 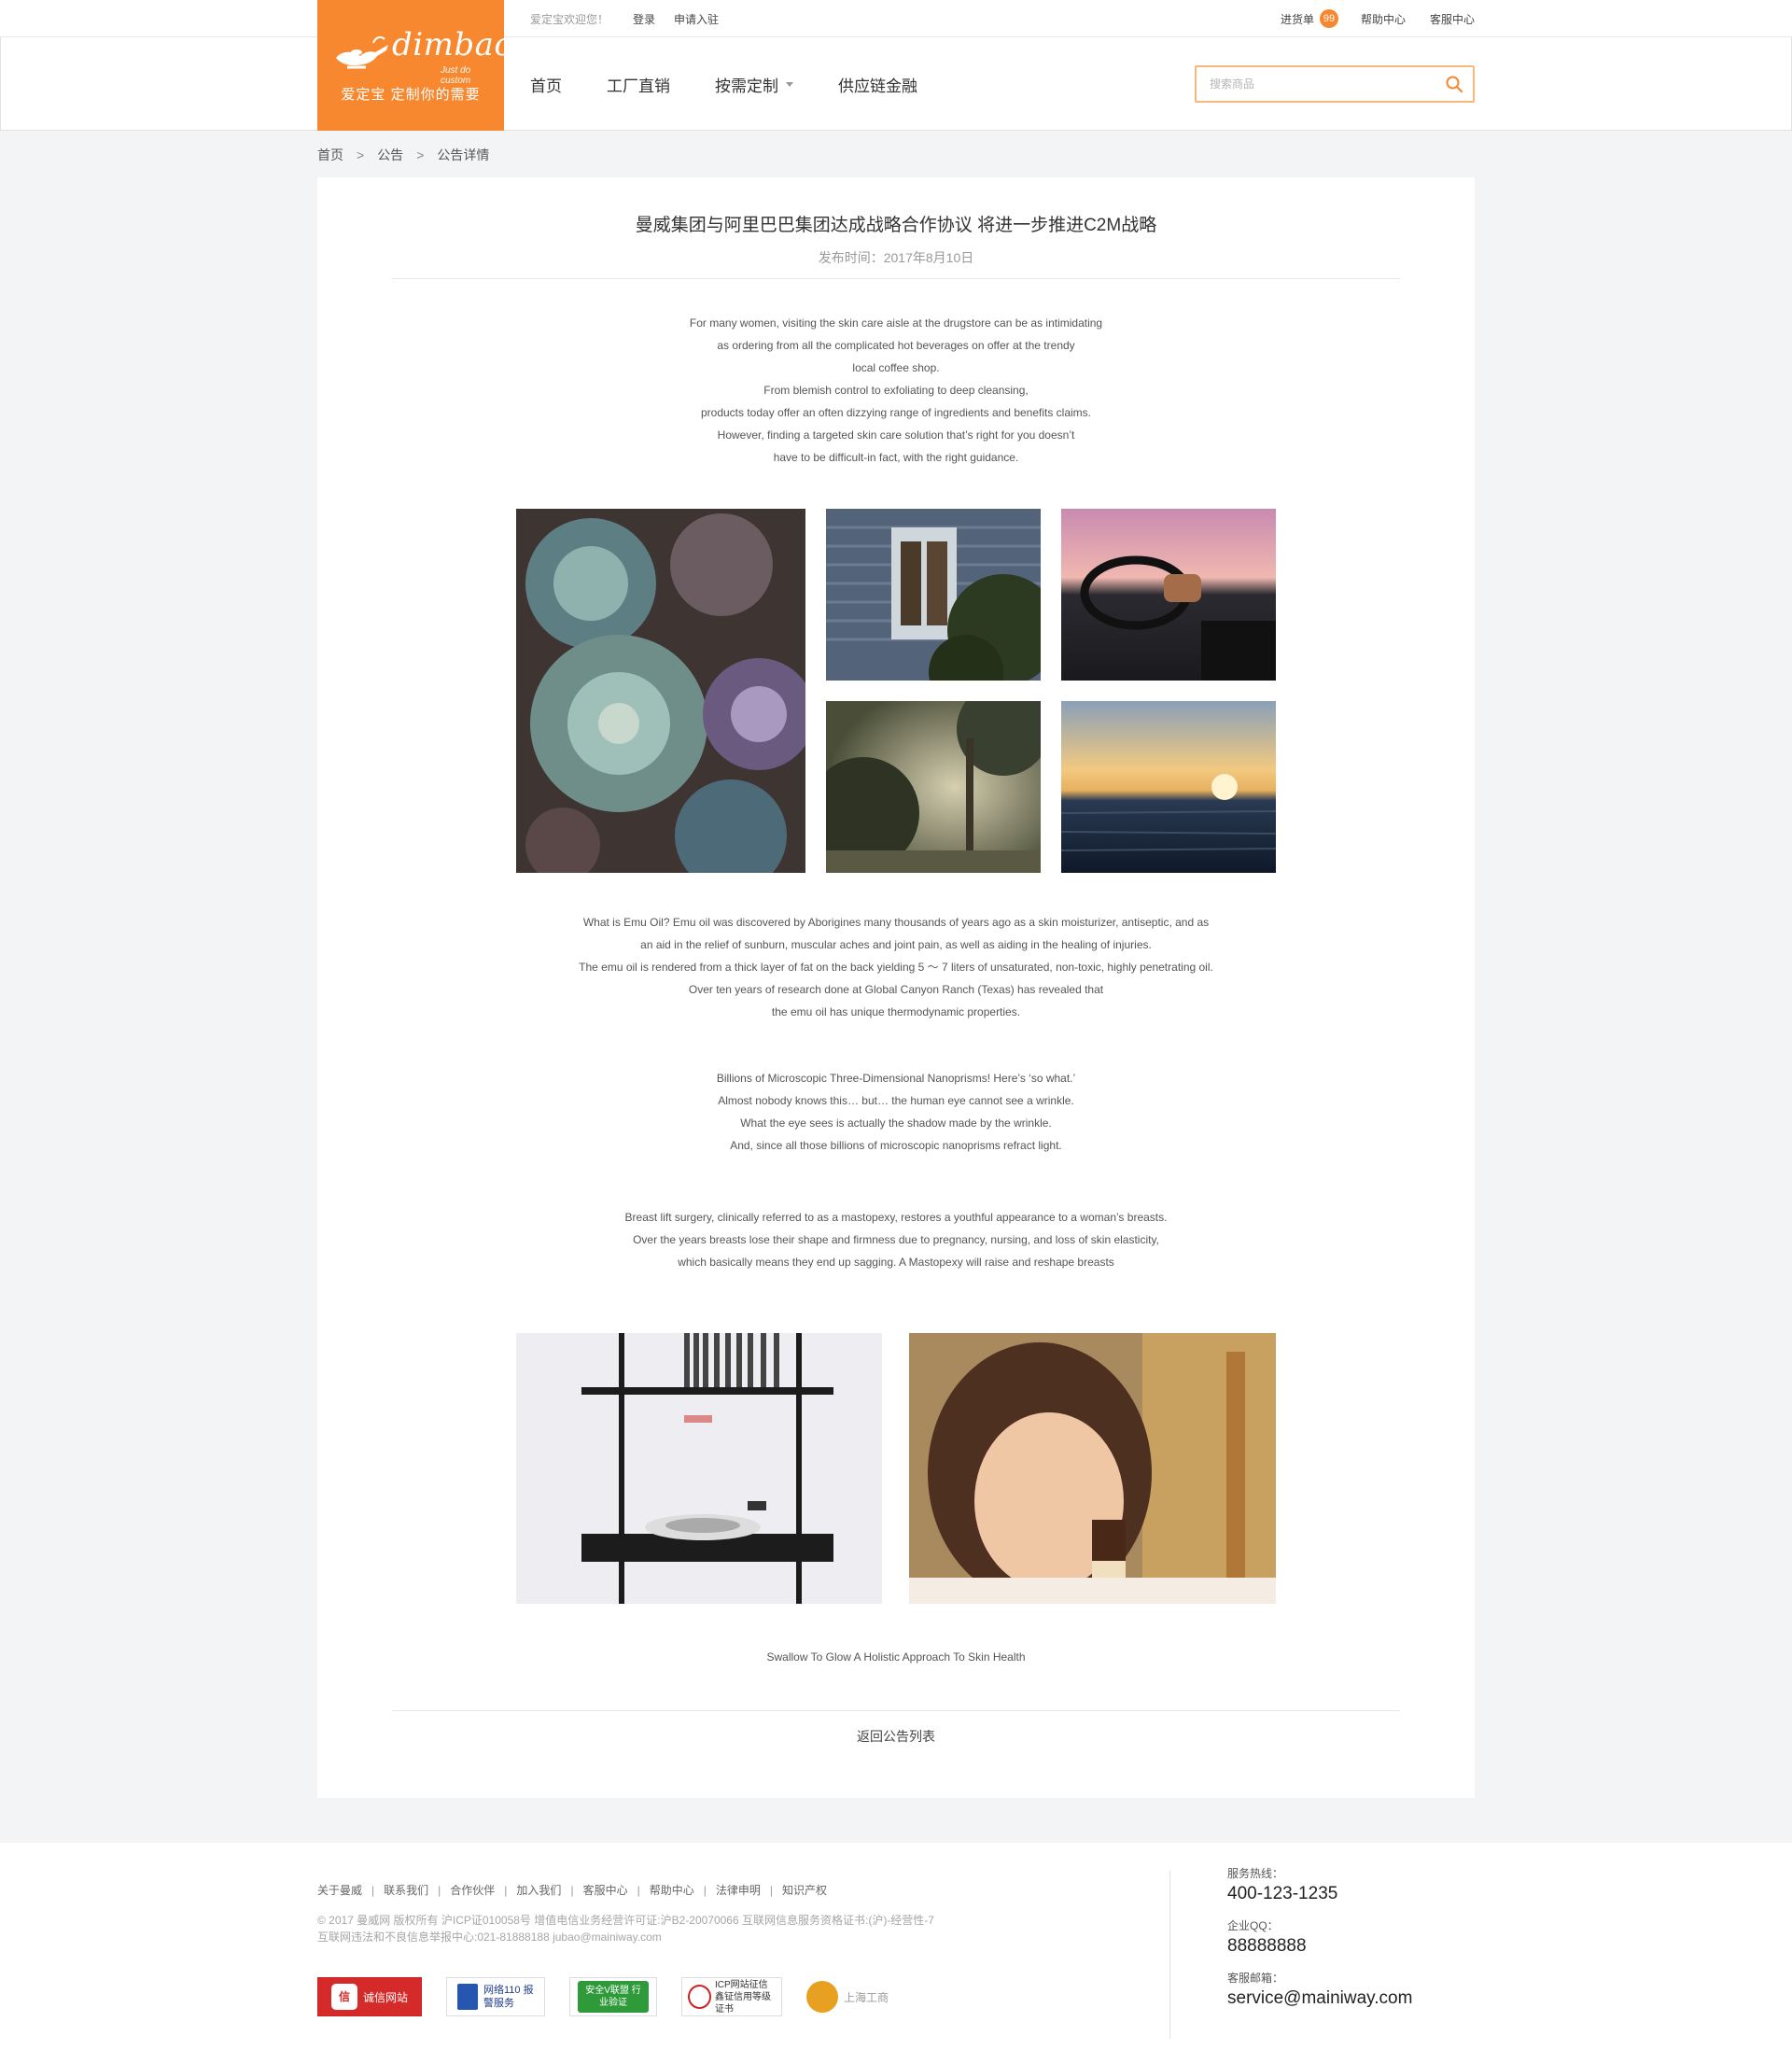 I want to click on cart-link: 进货单 99, so click(x=1309, y=18).